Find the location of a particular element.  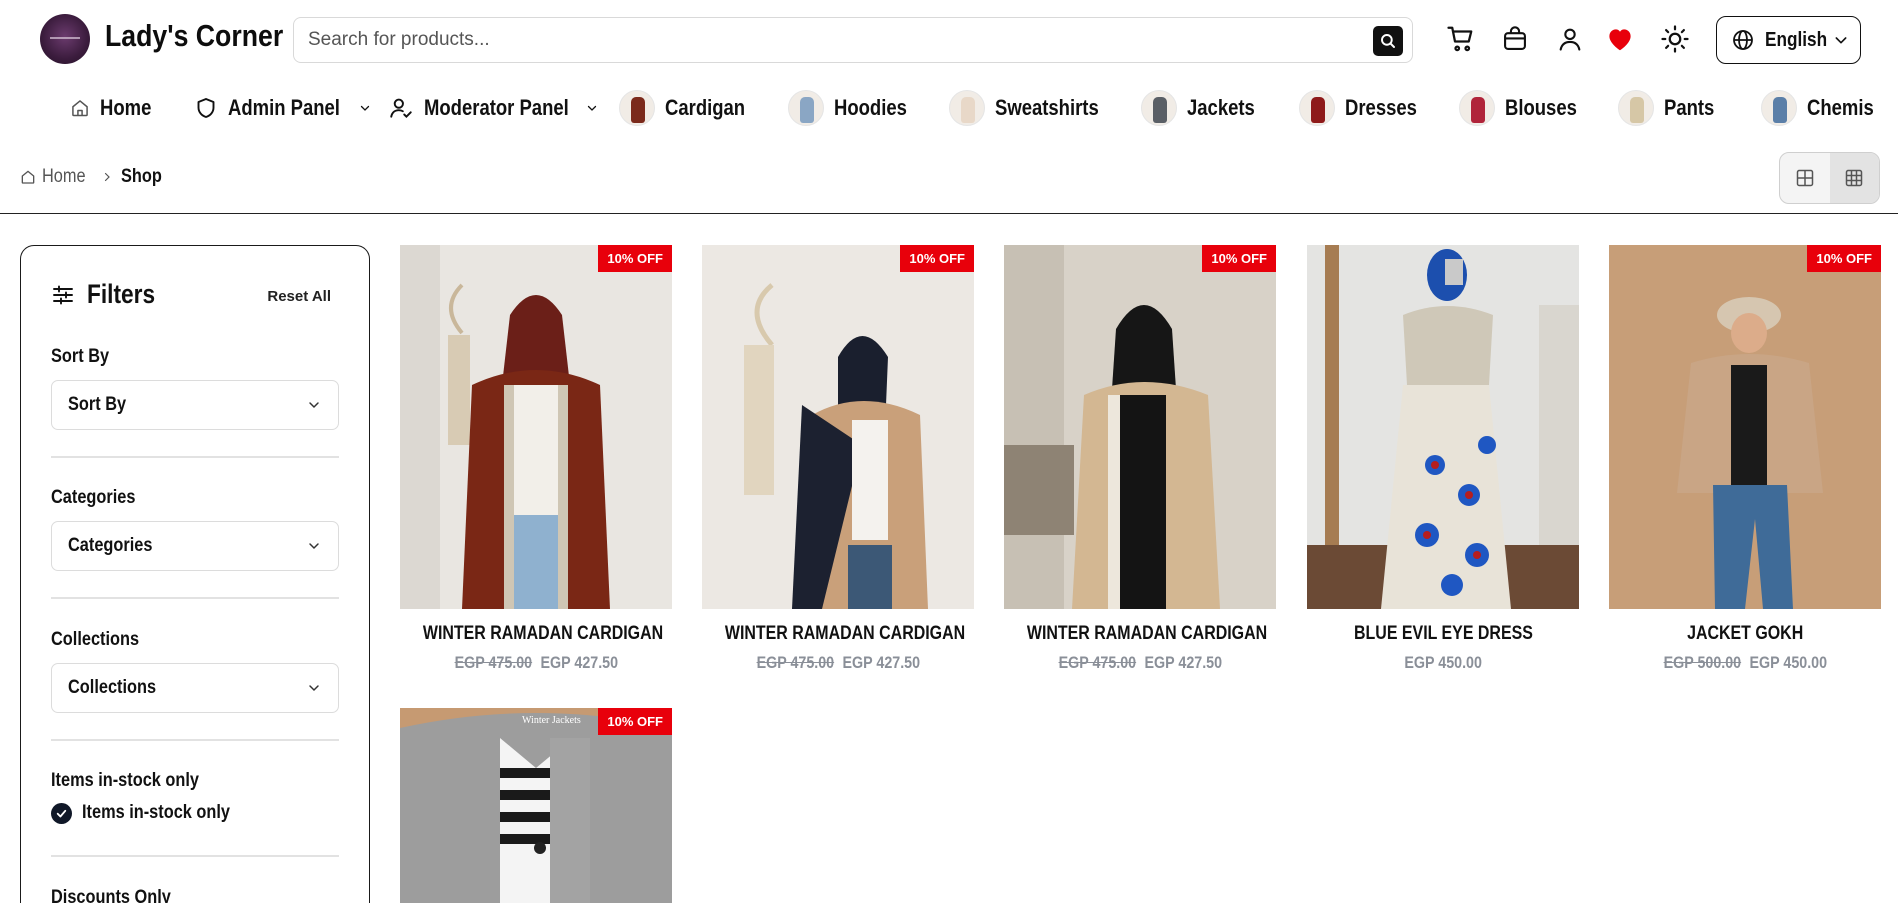

in-stock-checkbox: Items in-stock only is located at coordinates (195, 813).